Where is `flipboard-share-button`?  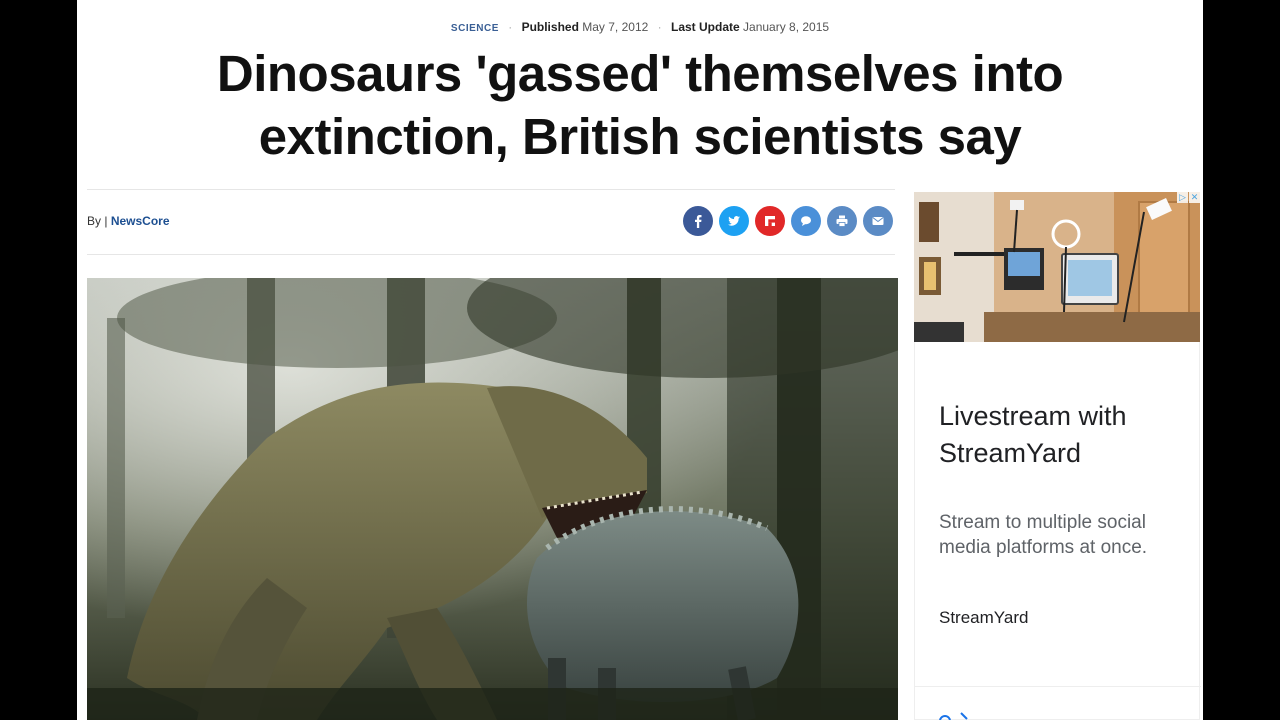
flipboard-share-button is located at coordinates (770, 221).